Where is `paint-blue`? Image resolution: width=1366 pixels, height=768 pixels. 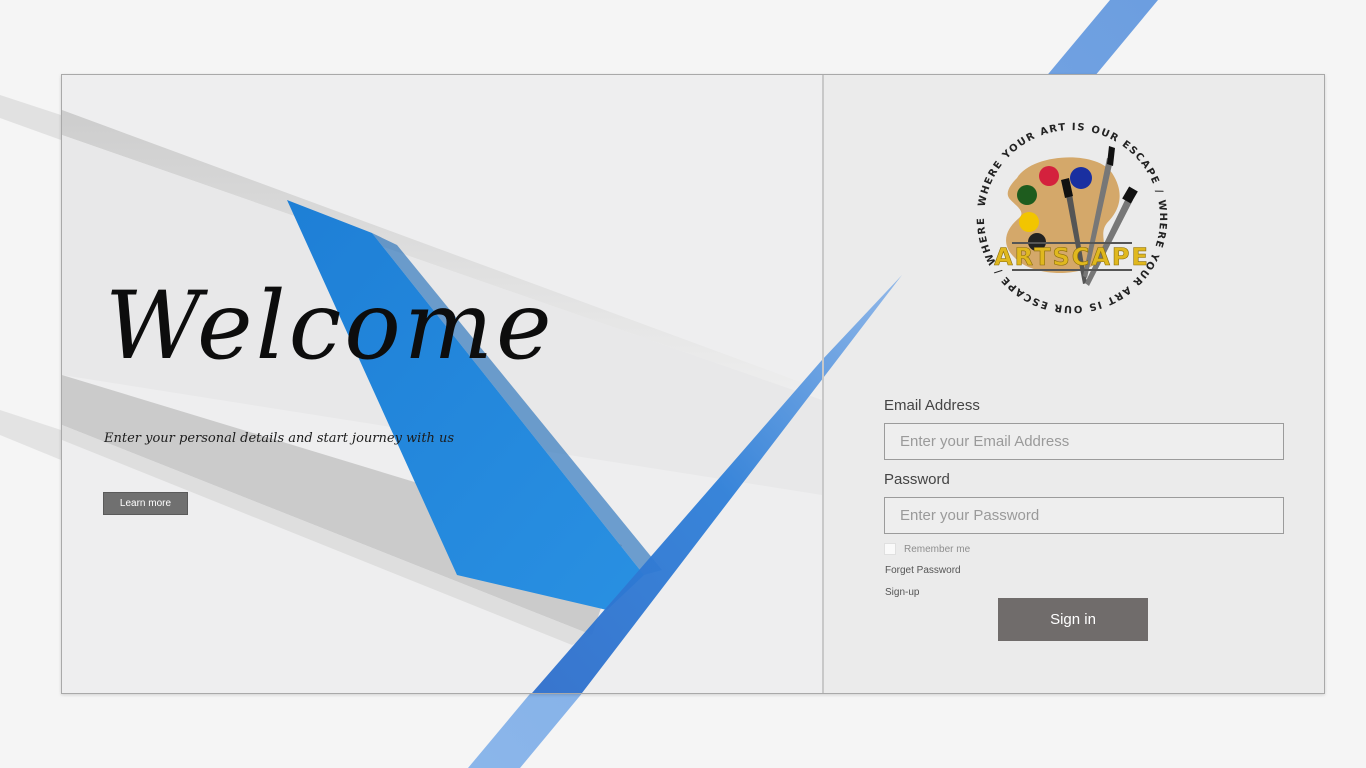
paint-blue is located at coordinates (1081, 178).